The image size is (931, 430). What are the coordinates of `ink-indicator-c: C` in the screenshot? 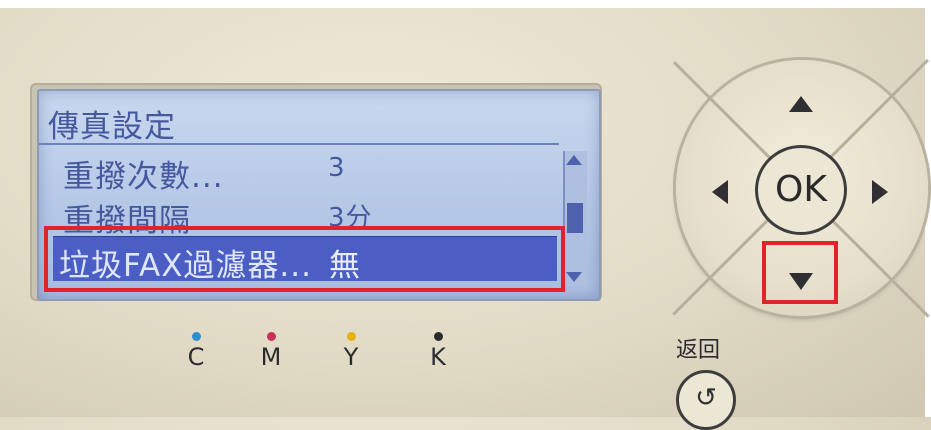 It's located at (196, 351).